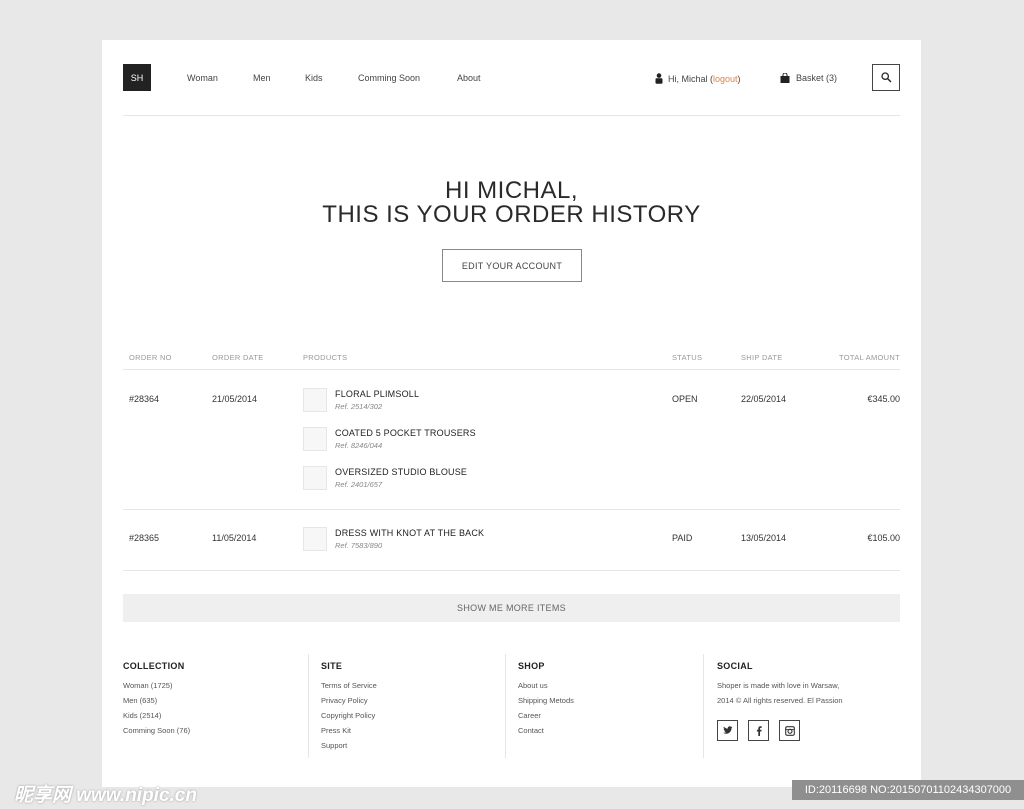 The image size is (1024, 809). What do you see at coordinates (531, 666) in the screenshot?
I see `footer-heading: SHOP` at bounding box center [531, 666].